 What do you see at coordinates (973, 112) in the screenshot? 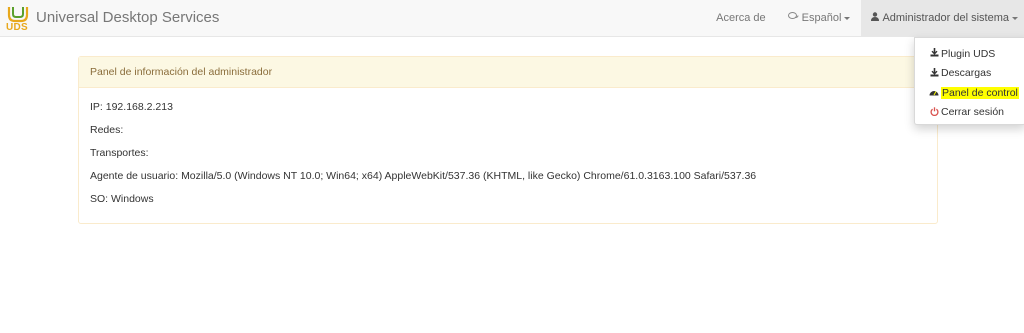
I see `menu-item-label: Cerrar sesión` at bounding box center [973, 112].